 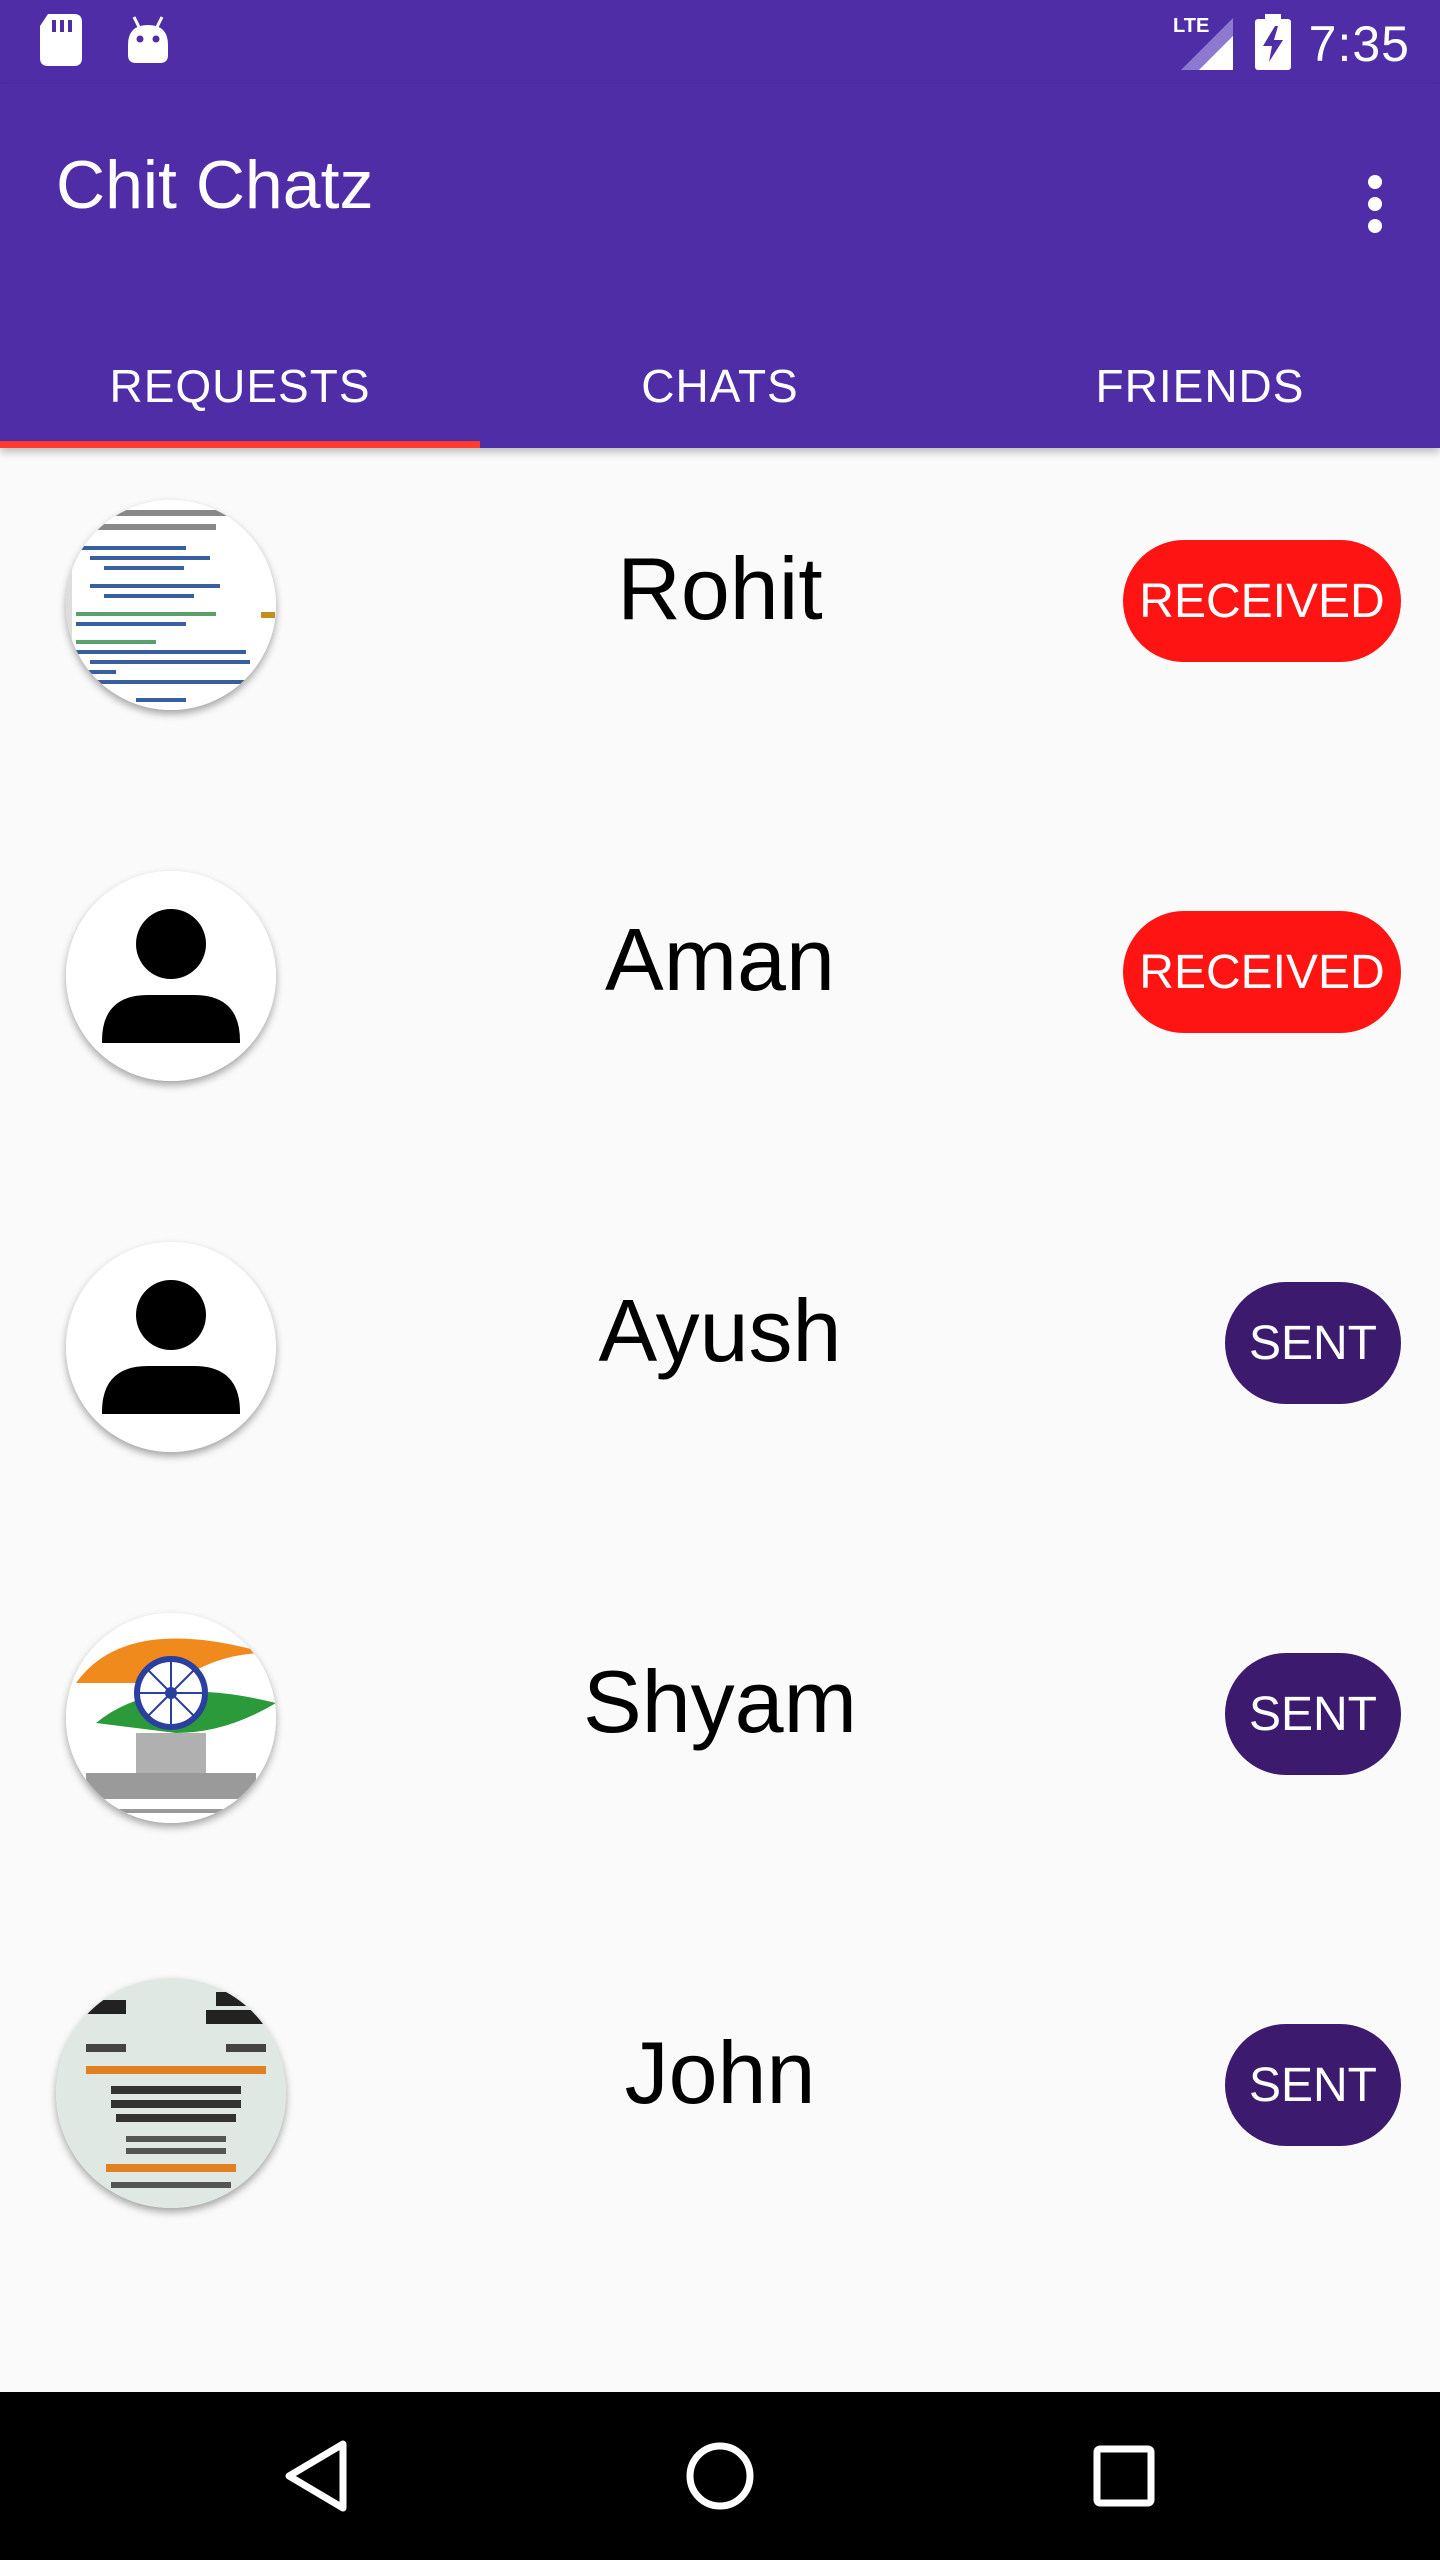 What do you see at coordinates (1191, 26) in the screenshot?
I see `svg-text: LTE` at bounding box center [1191, 26].